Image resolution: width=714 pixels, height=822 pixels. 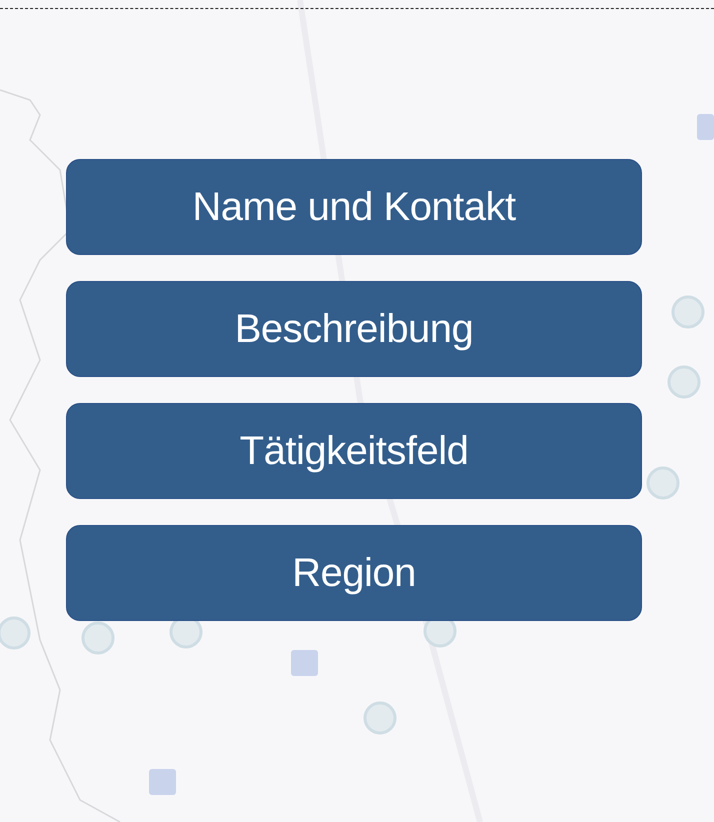 What do you see at coordinates (354, 207) in the screenshot?
I see `section-button: Name und Kontakt` at bounding box center [354, 207].